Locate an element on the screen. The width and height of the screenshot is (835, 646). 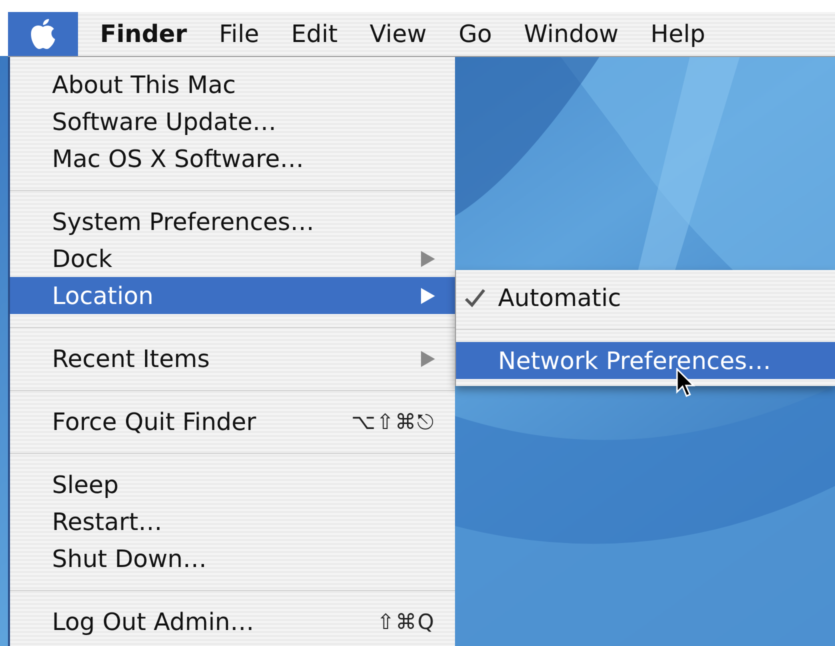
menu-item: Recent Items is located at coordinates (232, 358).